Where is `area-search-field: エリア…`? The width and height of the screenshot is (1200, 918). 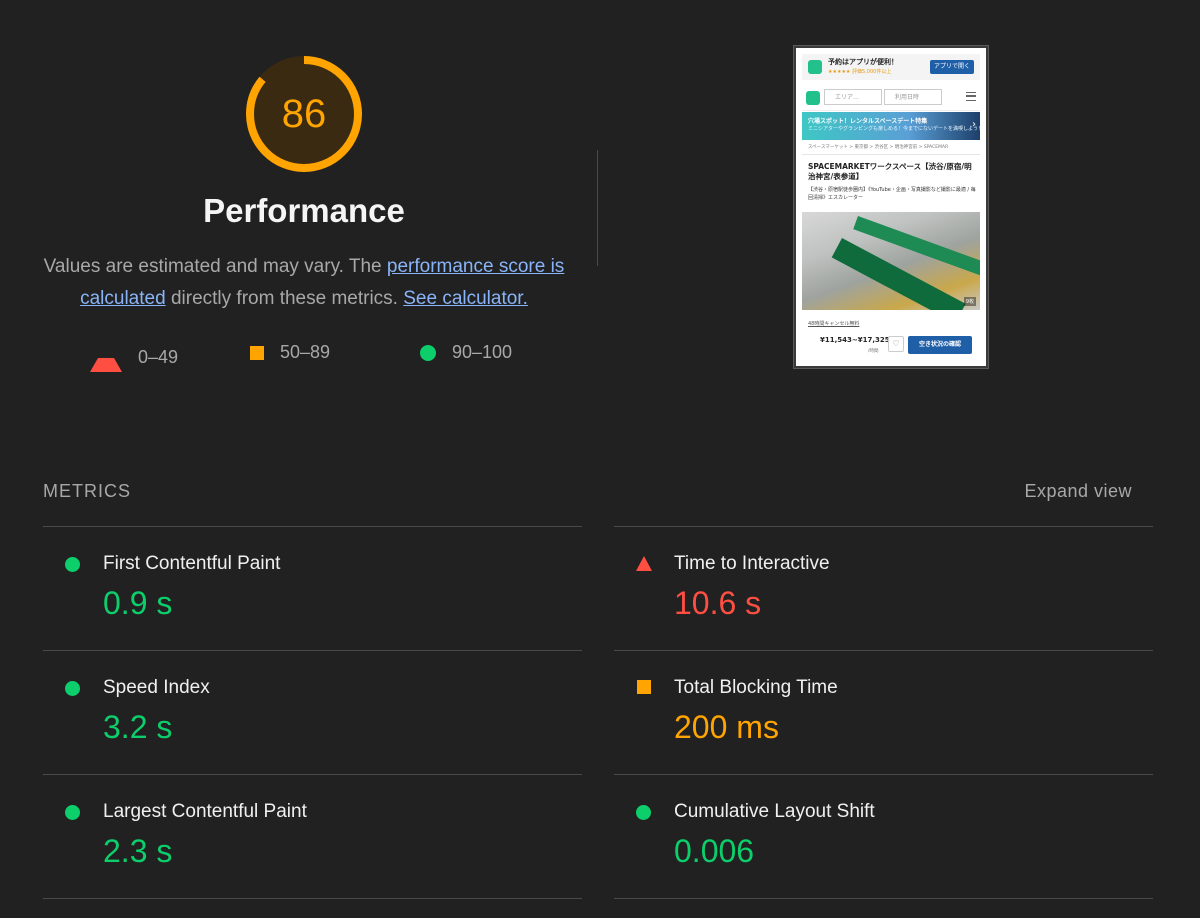
area-search-field: エリア… is located at coordinates (853, 97).